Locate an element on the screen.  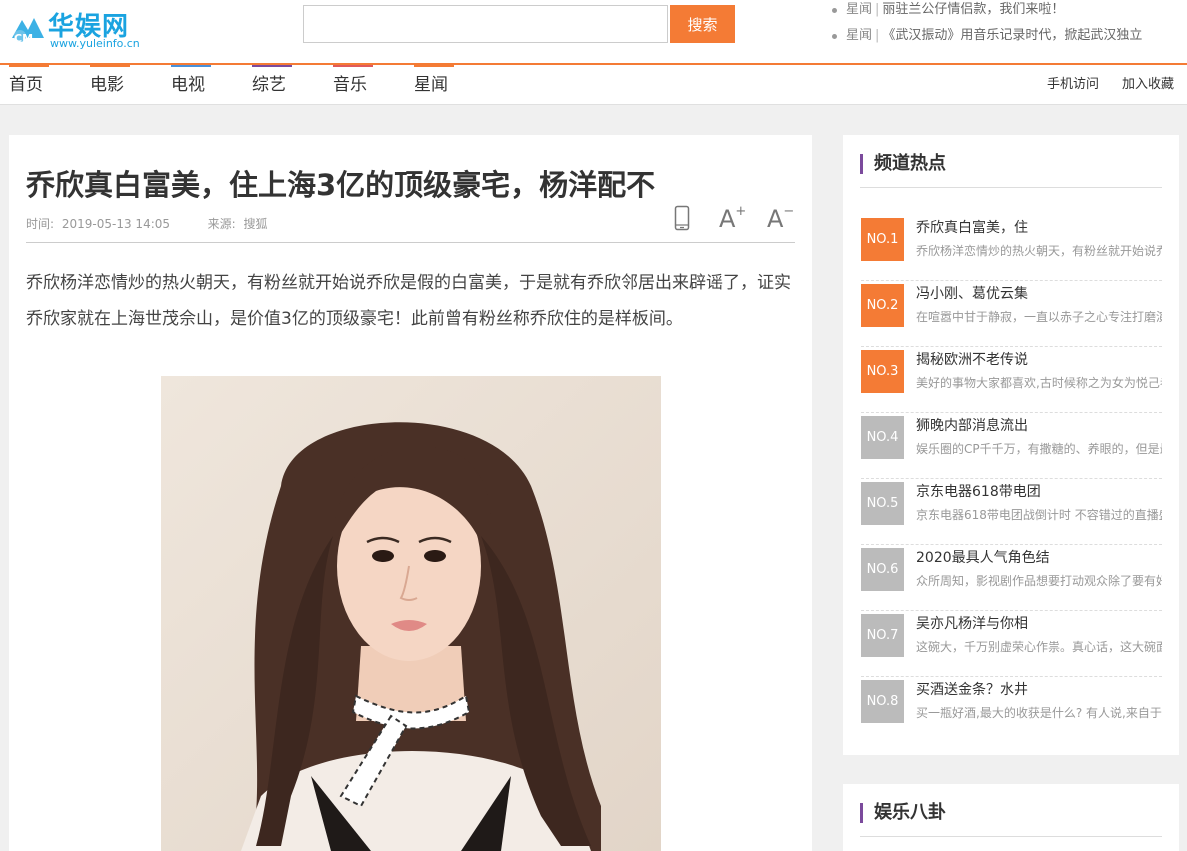
minus-icon: − is located at coordinates (789, 211).